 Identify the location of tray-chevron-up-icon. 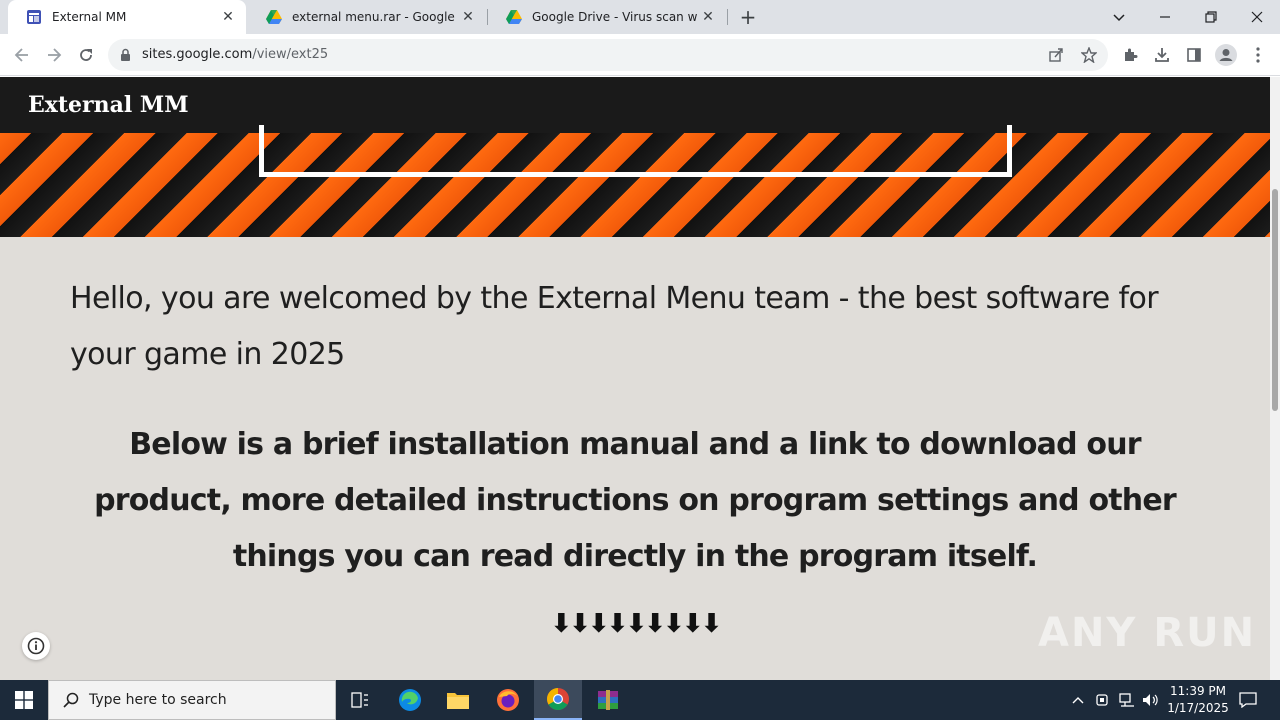
(1078, 700).